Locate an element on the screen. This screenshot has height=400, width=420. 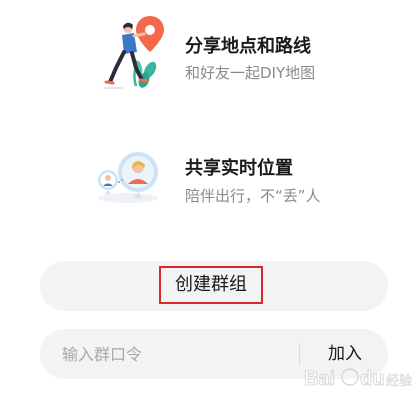
feature-title: 共享实时位置 is located at coordinates (239, 168).